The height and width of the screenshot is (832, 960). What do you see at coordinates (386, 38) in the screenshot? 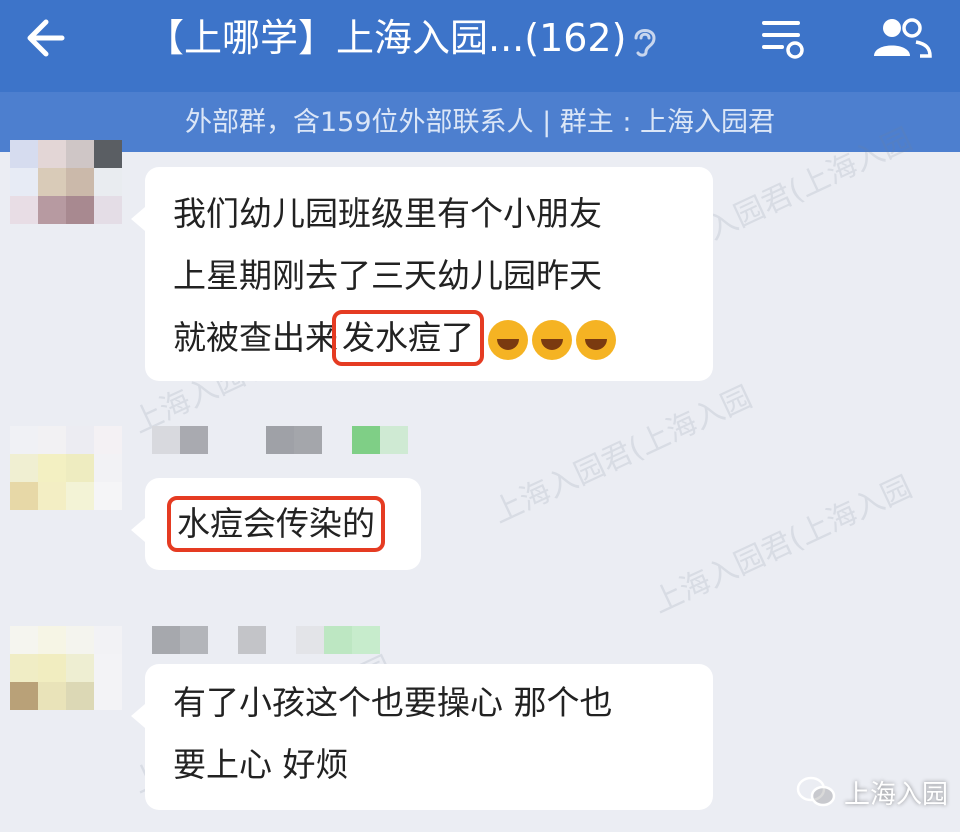
I see `chat-title: 【上哪学】上海入园...(162)` at bounding box center [386, 38].